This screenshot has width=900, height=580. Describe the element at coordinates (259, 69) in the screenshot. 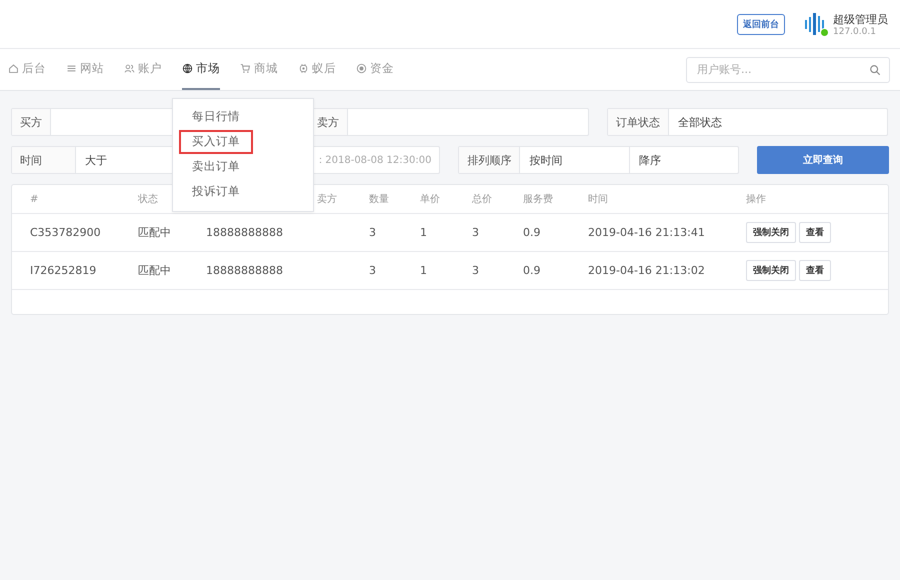

I see `nav-tab: 商城` at that location.